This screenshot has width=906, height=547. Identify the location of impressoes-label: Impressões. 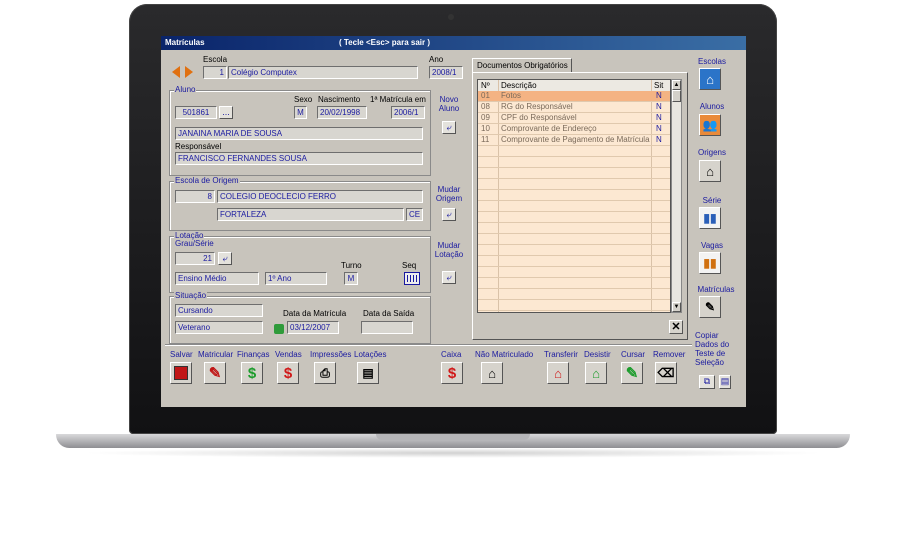
(331, 354).